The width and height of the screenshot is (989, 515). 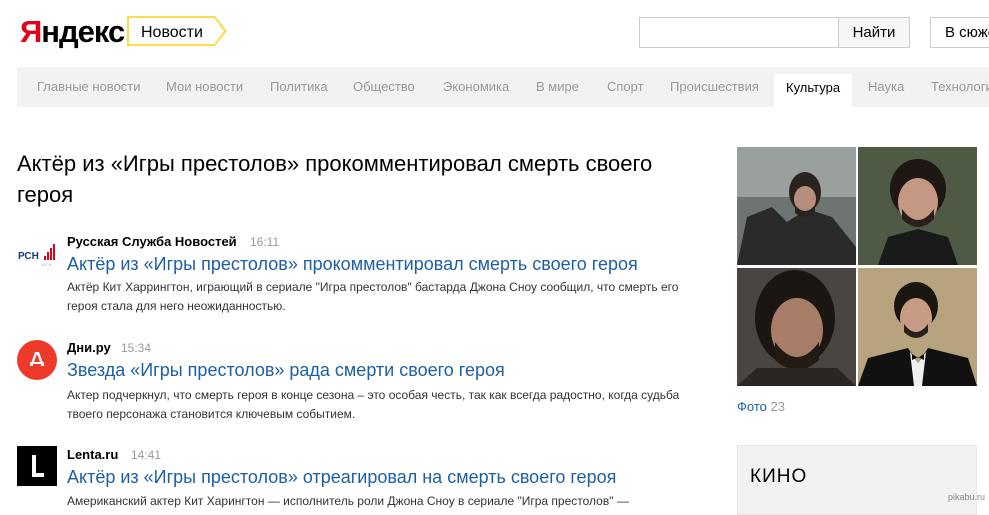 I want to click on news-source-name: Дни.ру, so click(x=89, y=347).